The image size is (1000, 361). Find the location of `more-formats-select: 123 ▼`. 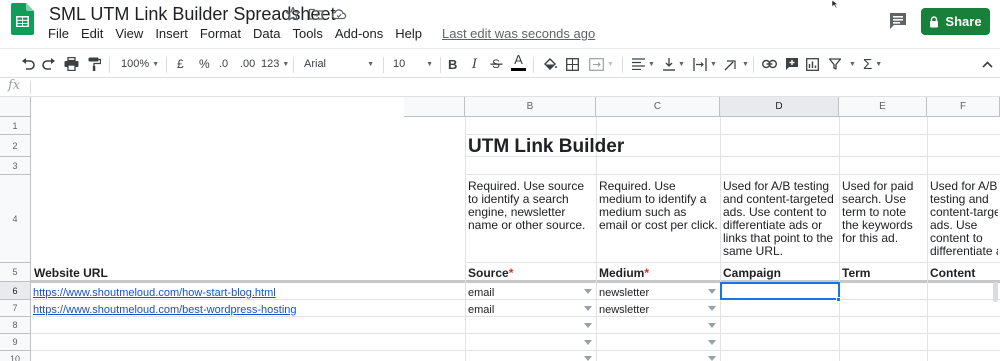

more-formats-select: 123 ▼ is located at coordinates (275, 64).